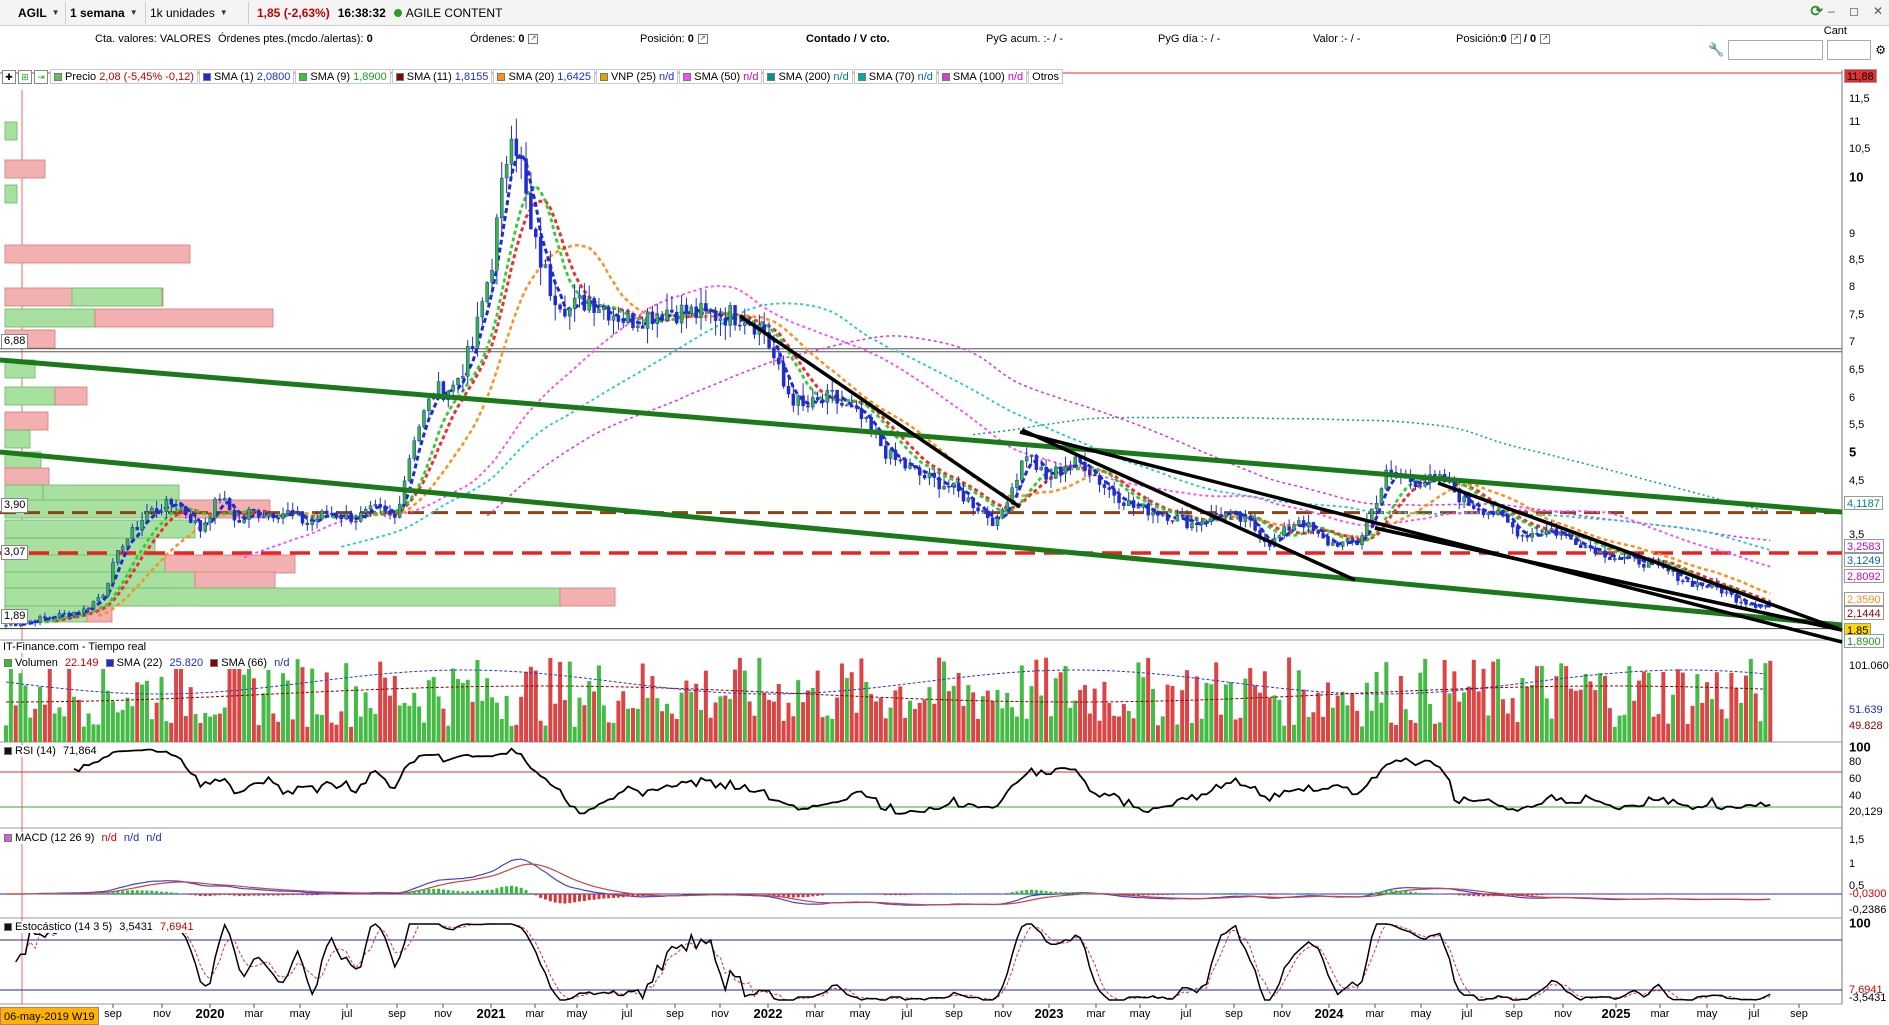  Describe the element at coordinates (370, 76) in the screenshot. I see `legend-value: 1,8900` at that location.